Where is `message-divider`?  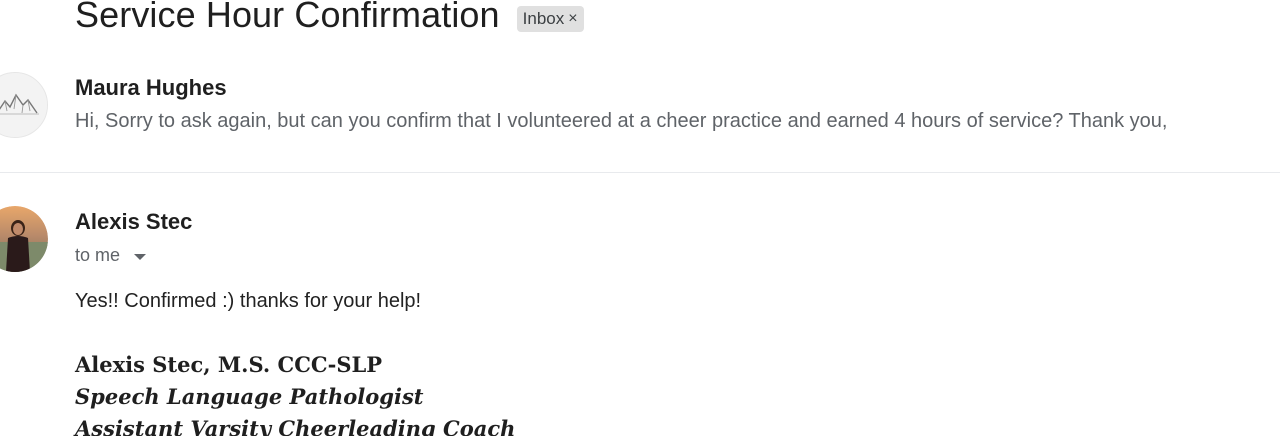 message-divider is located at coordinates (640, 172).